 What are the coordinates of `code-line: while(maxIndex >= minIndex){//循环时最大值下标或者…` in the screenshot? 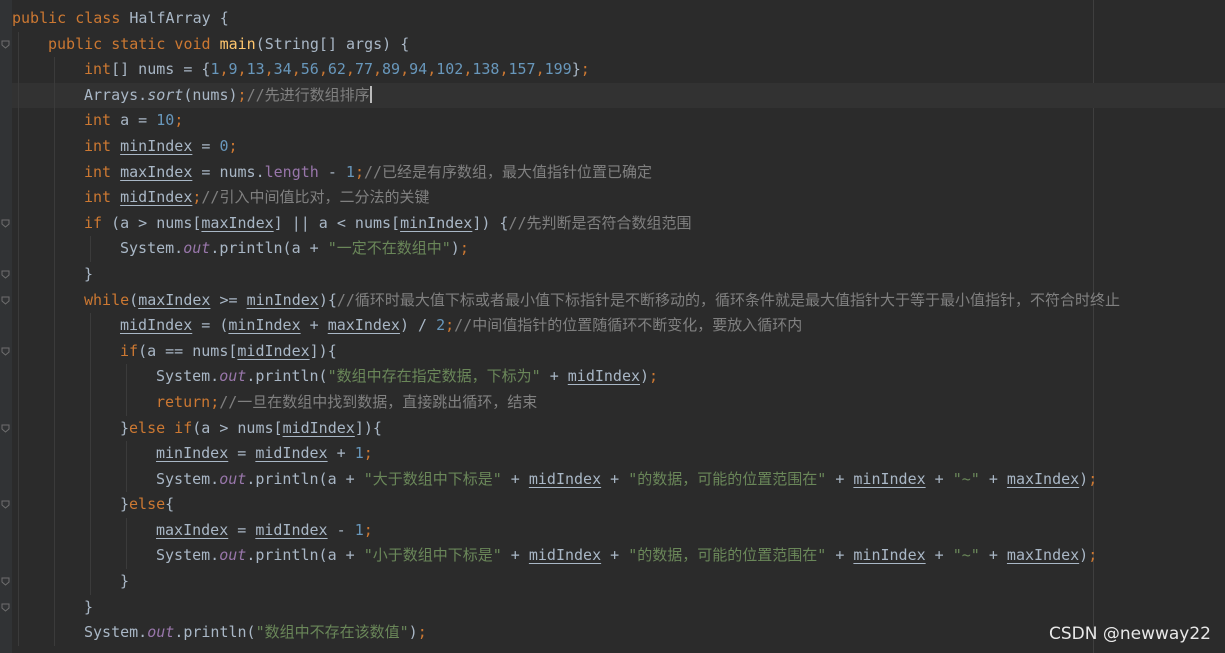 It's located at (618, 300).